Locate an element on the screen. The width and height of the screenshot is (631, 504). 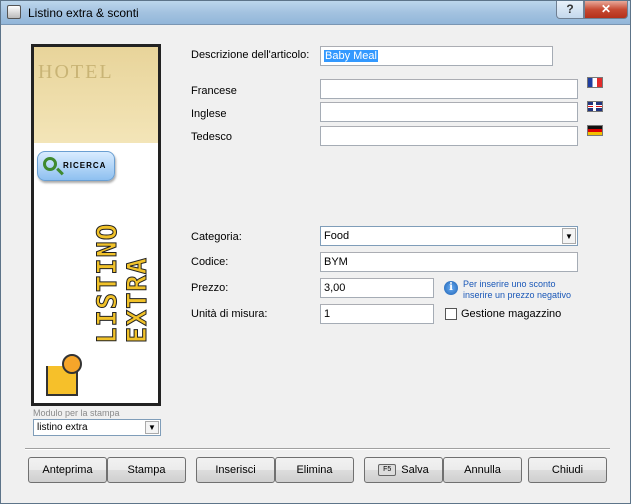
descrizione-value: Baby Meal is located at coordinates (351, 56).